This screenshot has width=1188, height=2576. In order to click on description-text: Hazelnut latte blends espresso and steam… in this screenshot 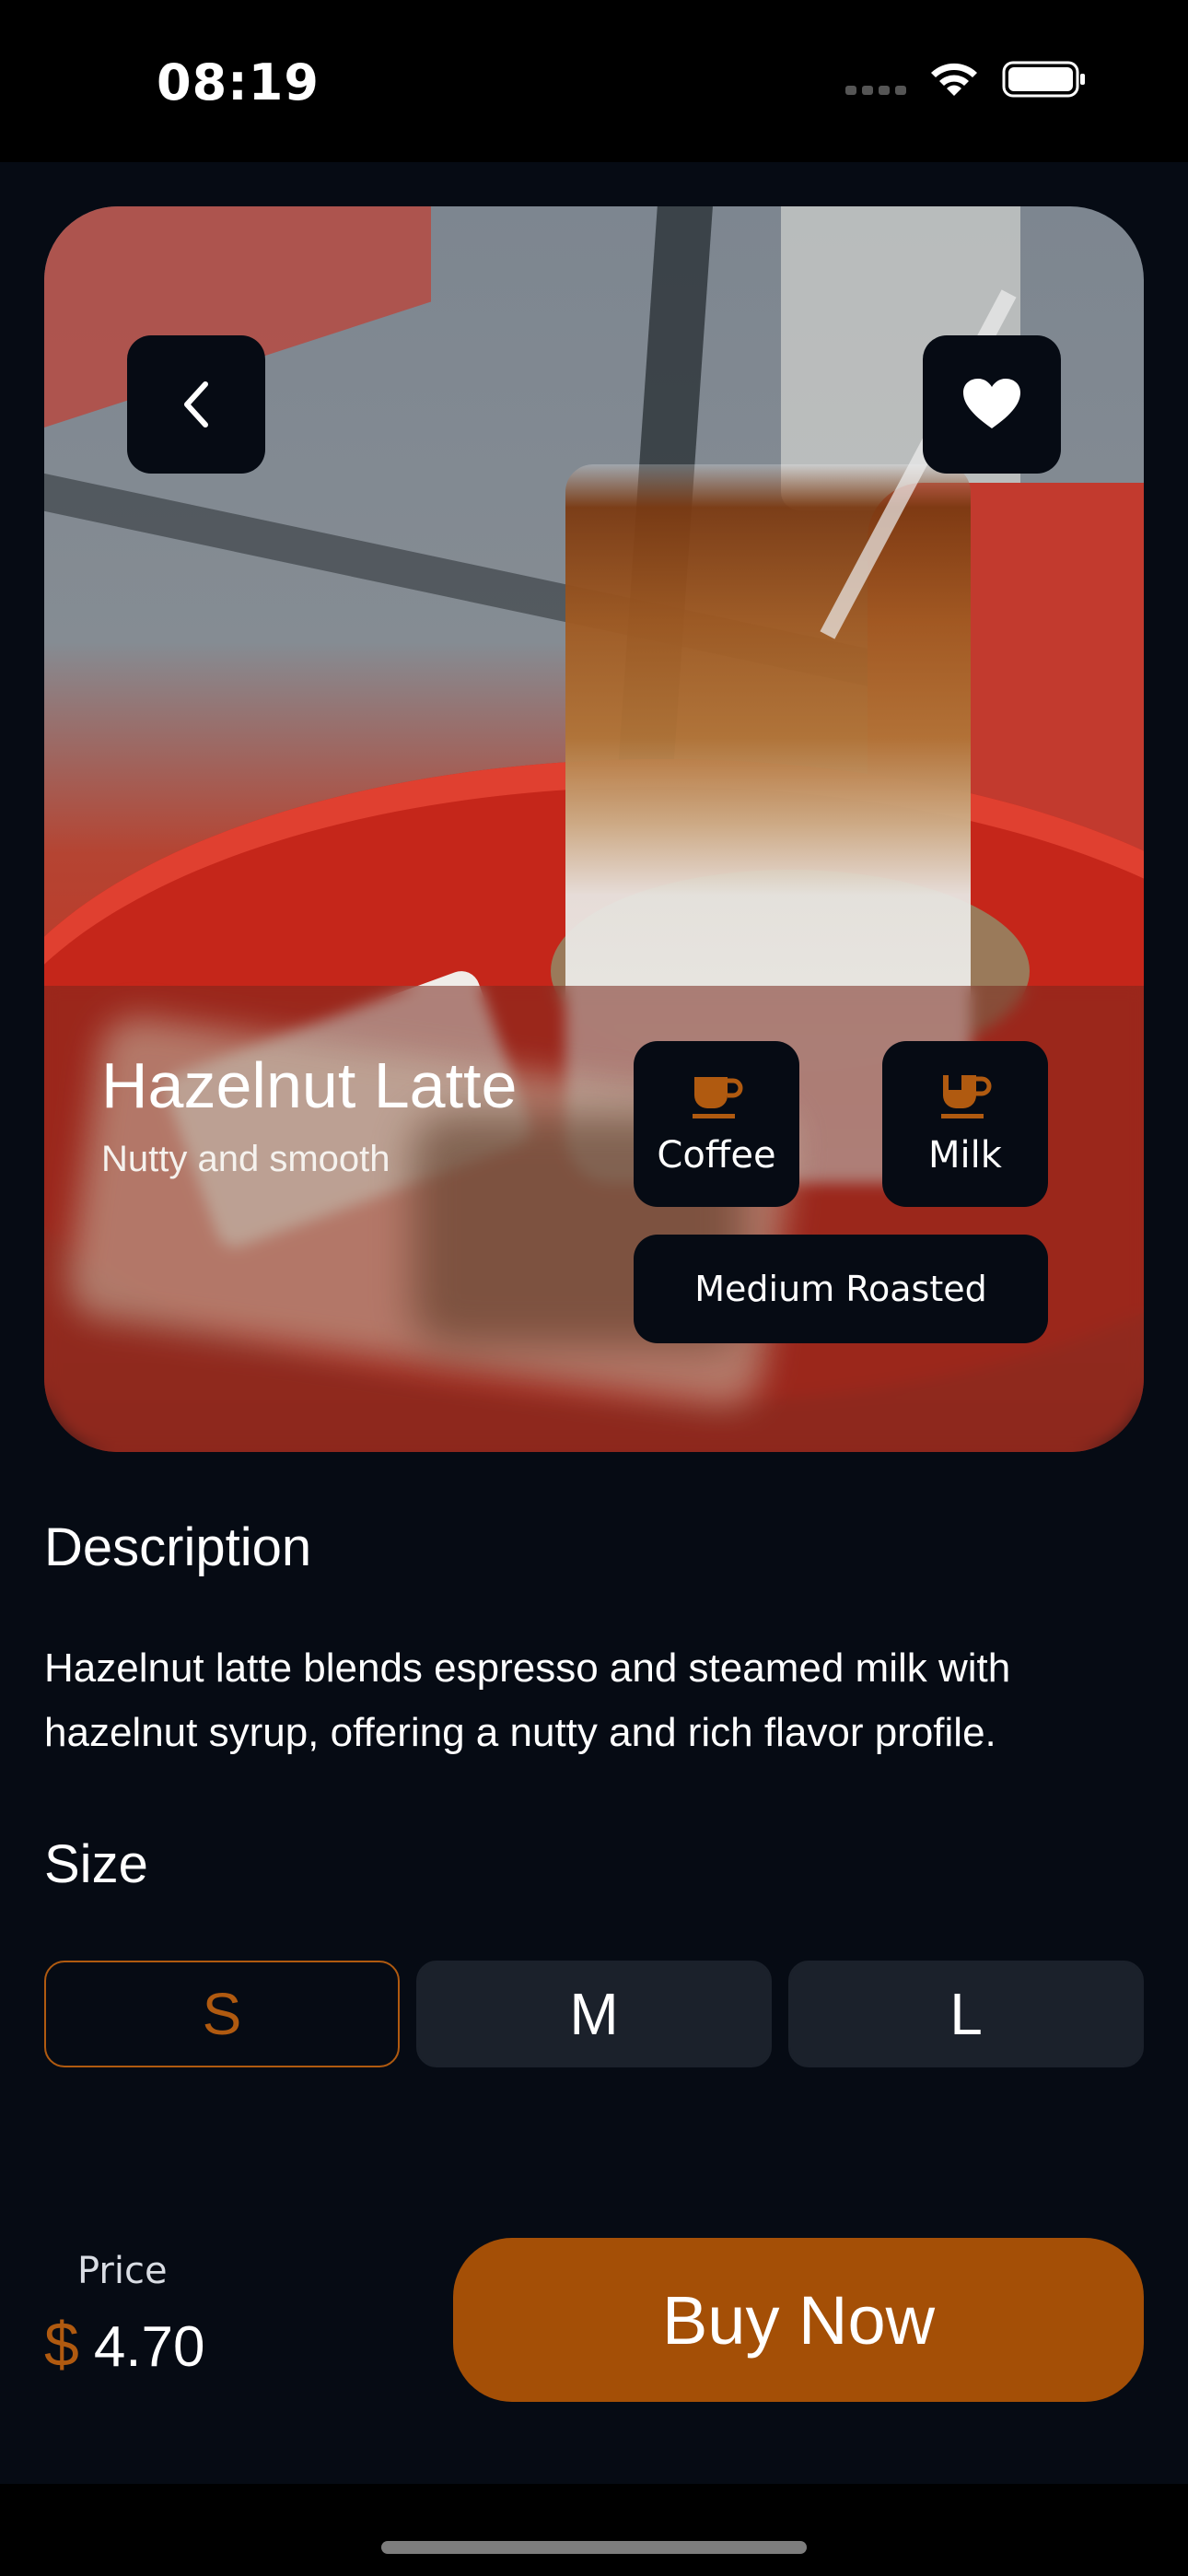, I will do `click(527, 1700)`.